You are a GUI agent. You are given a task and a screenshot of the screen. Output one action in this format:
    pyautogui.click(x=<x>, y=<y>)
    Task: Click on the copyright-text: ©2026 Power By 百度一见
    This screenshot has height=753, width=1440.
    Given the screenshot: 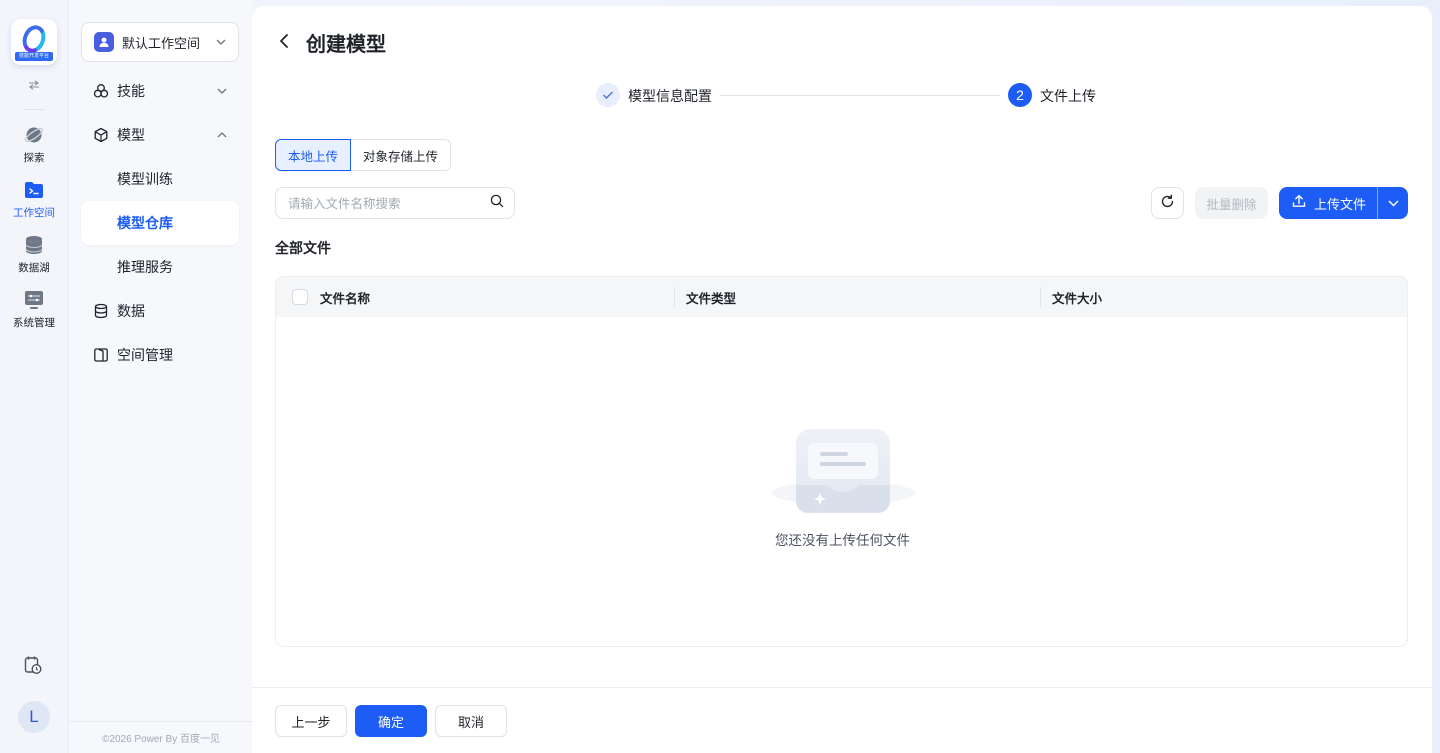 What is the action you would take?
    pyautogui.click(x=161, y=737)
    